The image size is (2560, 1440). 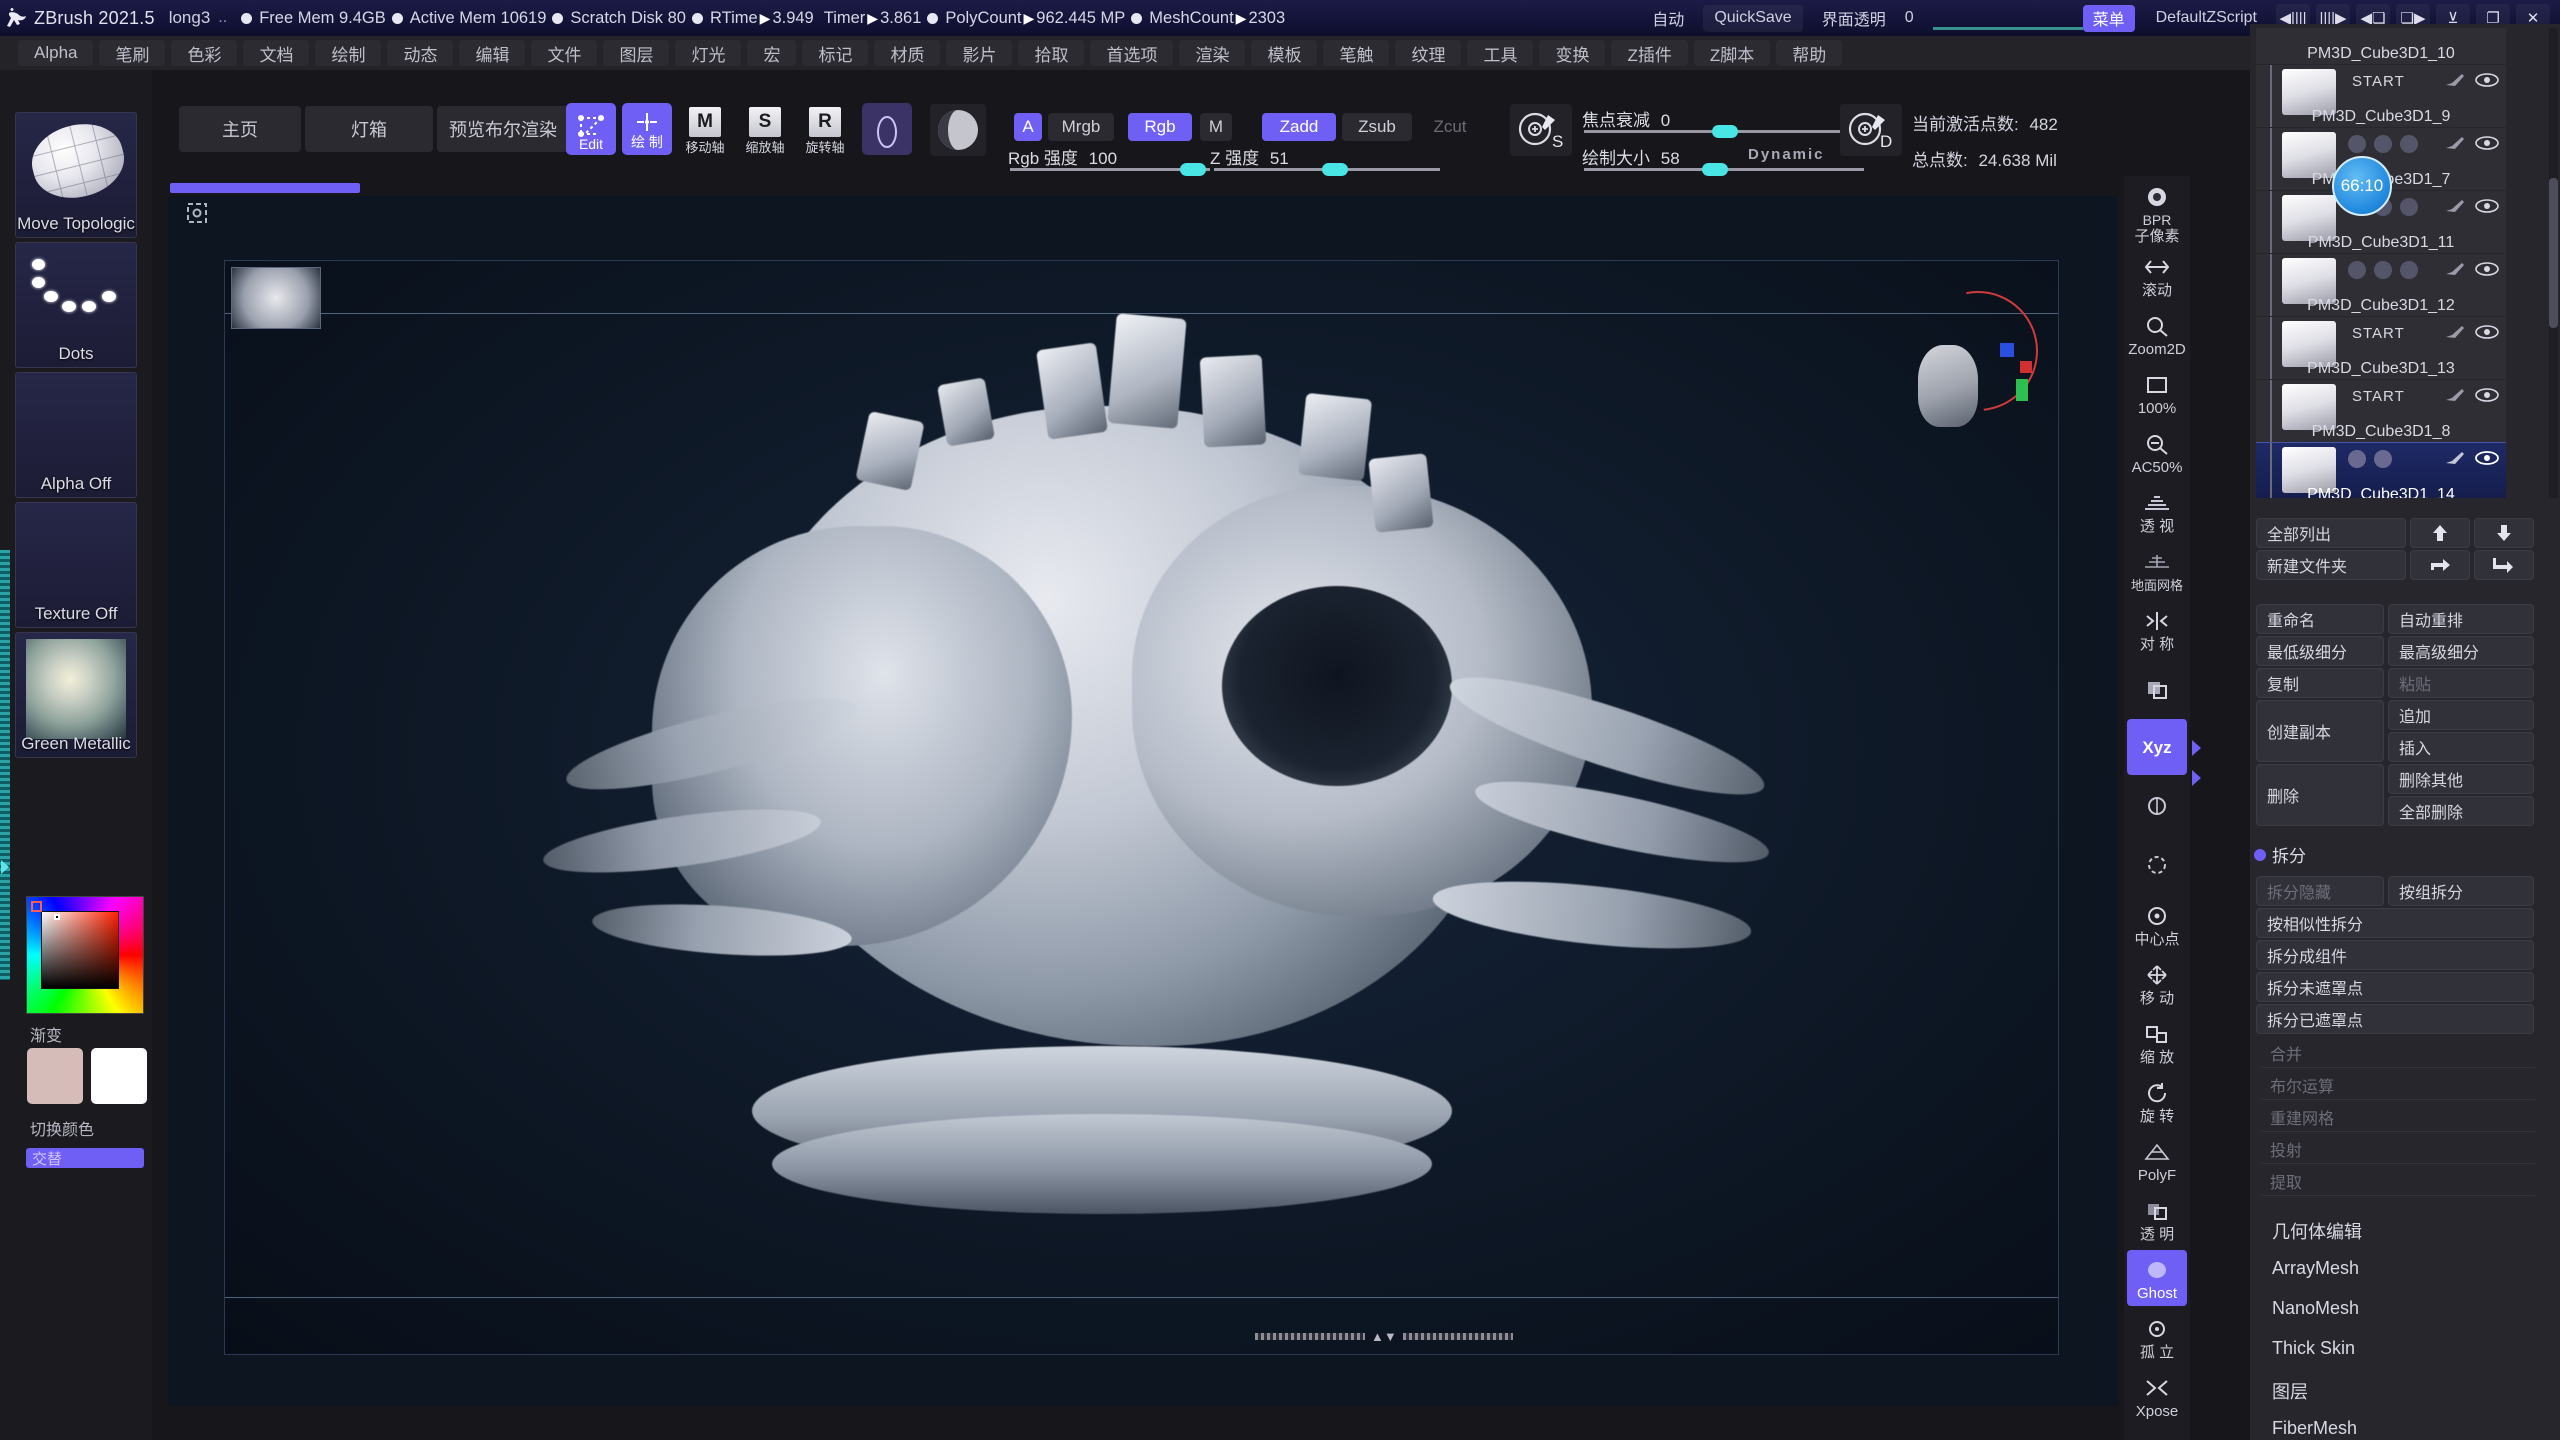 What do you see at coordinates (1310, 1336) in the screenshot?
I see `scrub-left-icon` at bounding box center [1310, 1336].